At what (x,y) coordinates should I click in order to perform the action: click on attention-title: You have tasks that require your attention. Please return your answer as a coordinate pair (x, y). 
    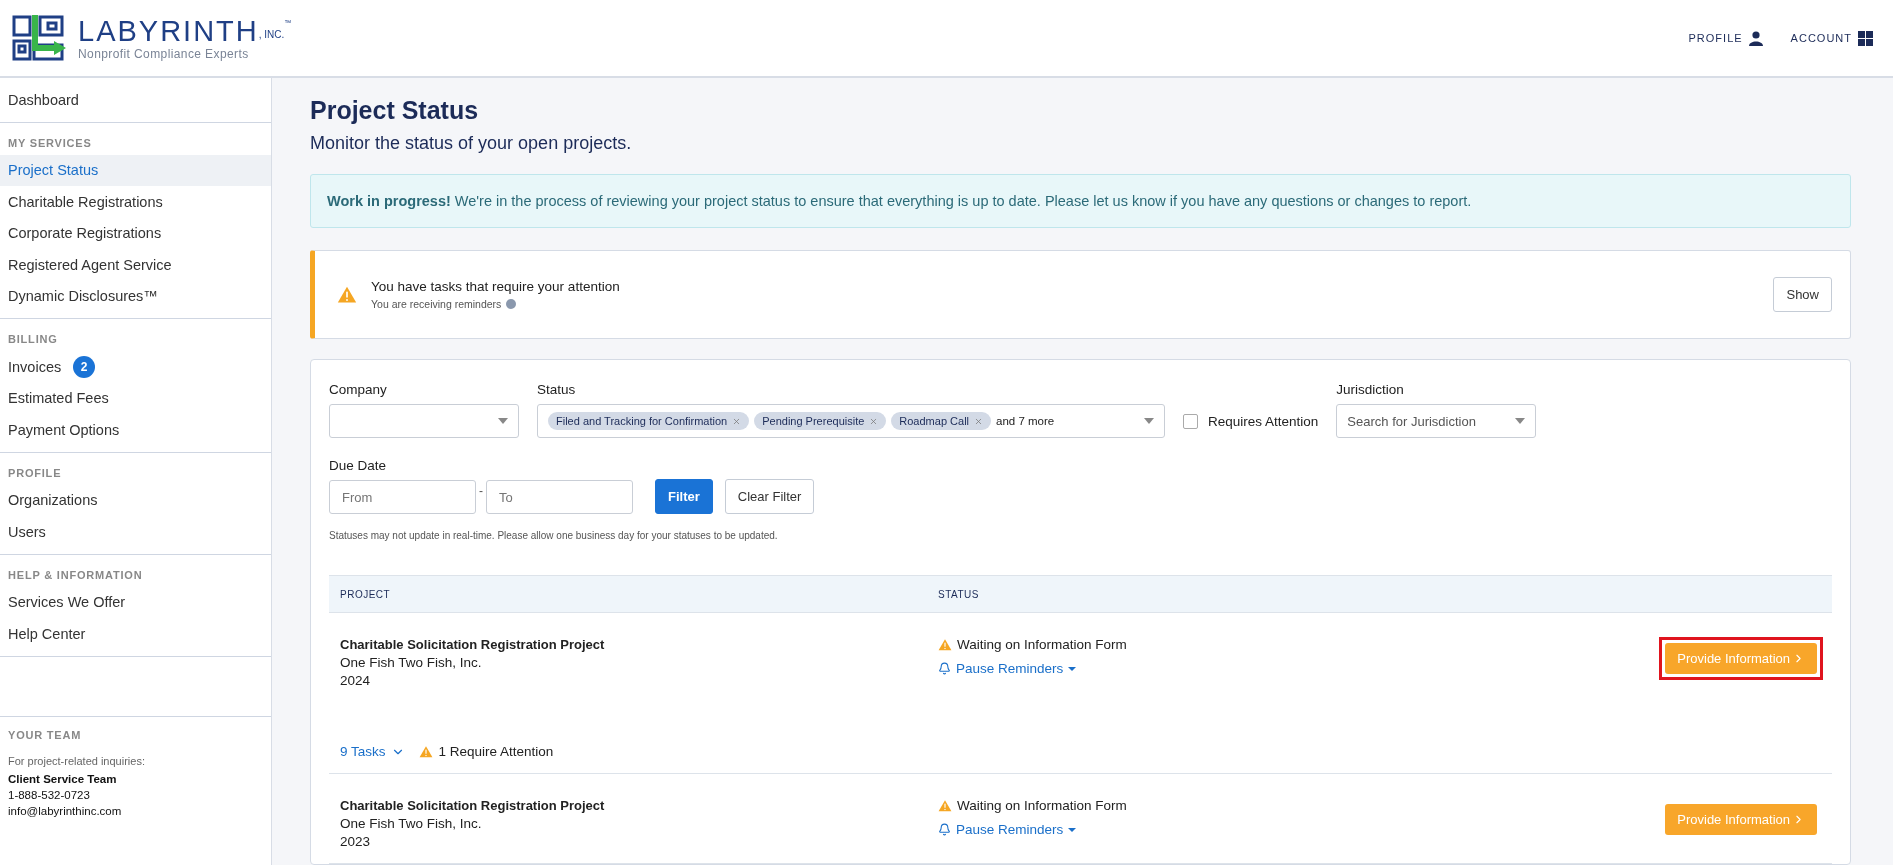
    Looking at the image, I should click on (496, 286).